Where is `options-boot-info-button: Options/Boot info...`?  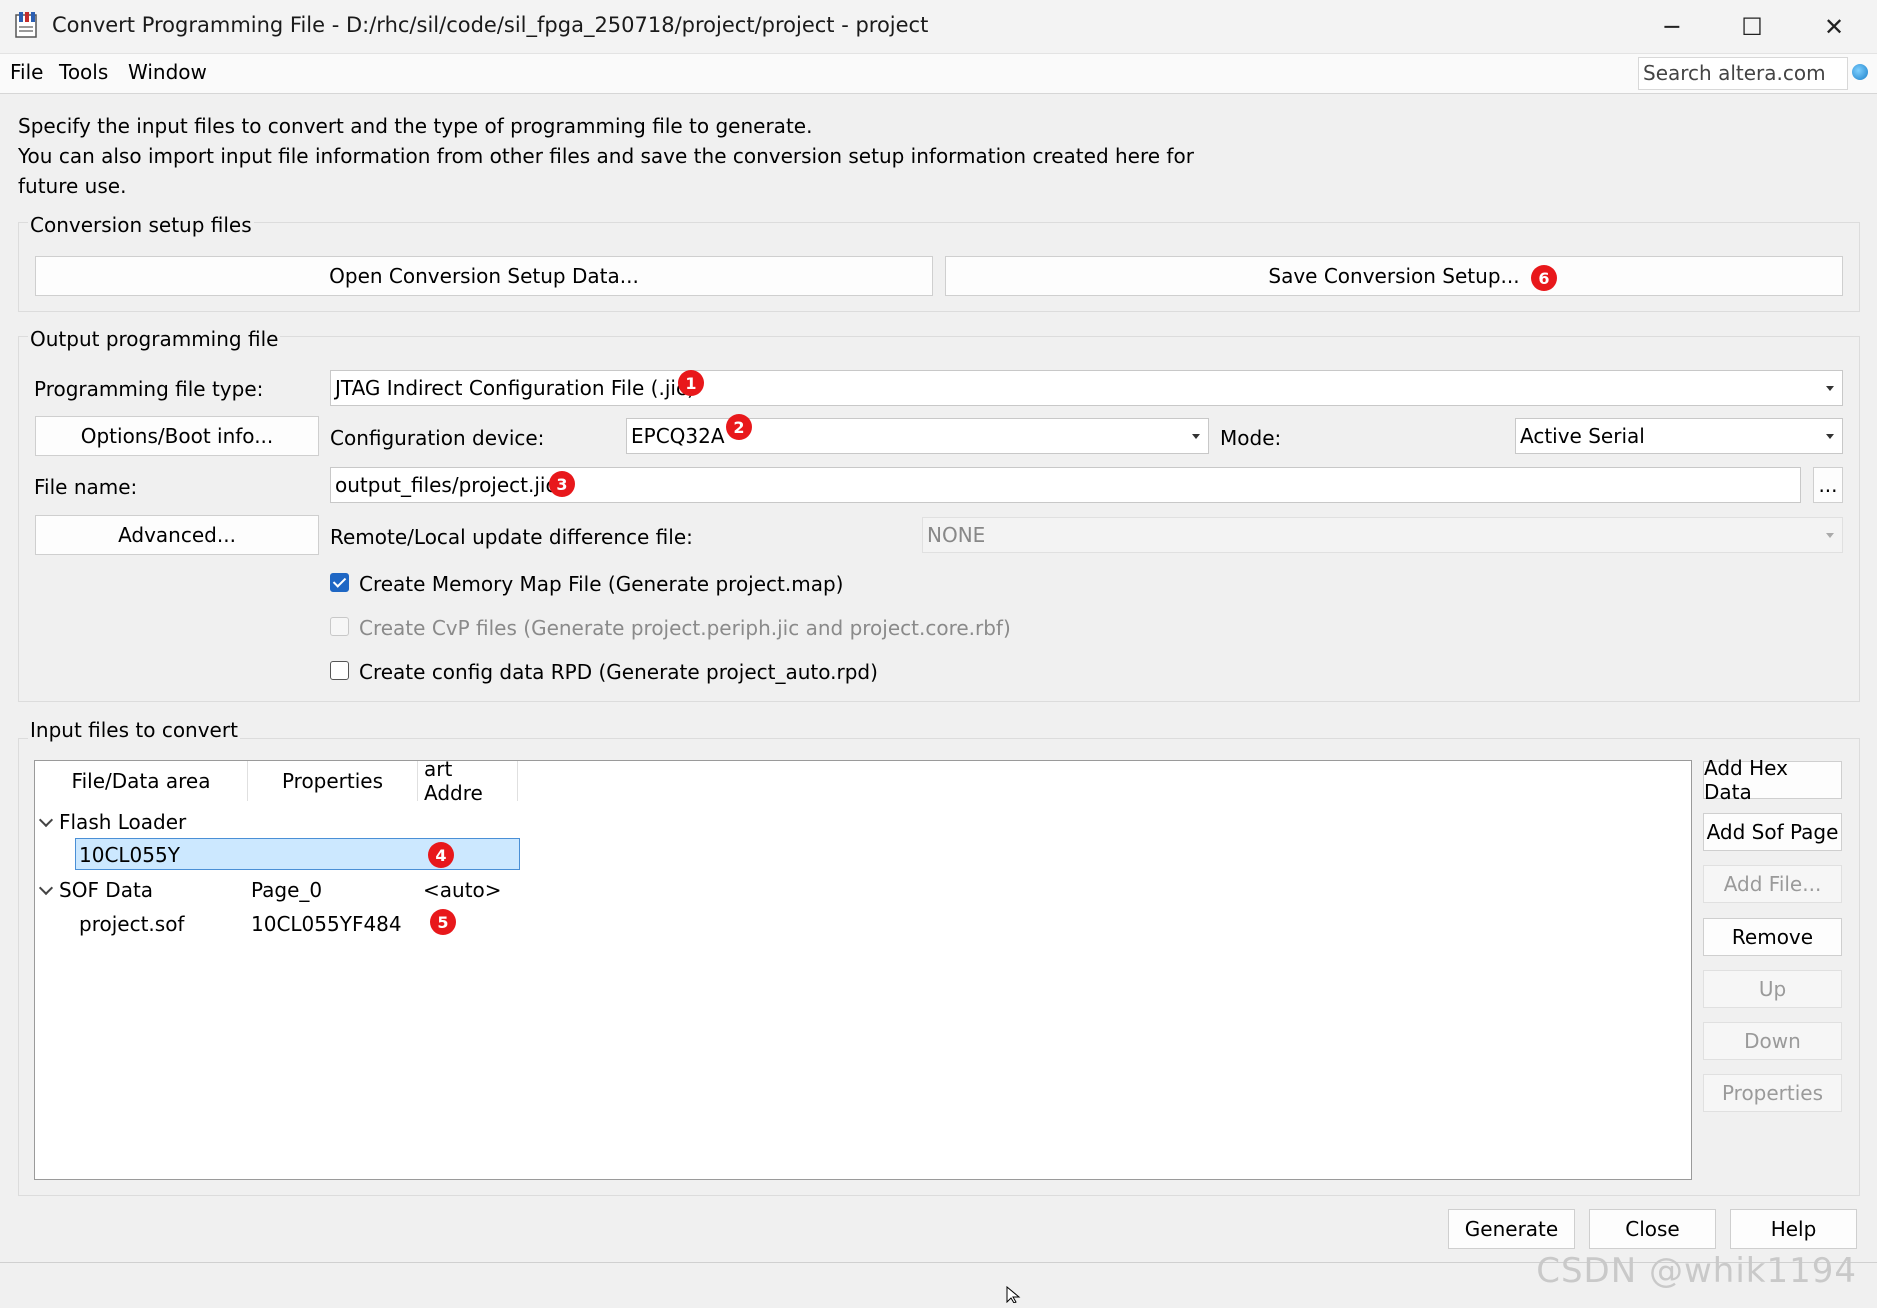 options-boot-info-button: Options/Boot info... is located at coordinates (177, 436).